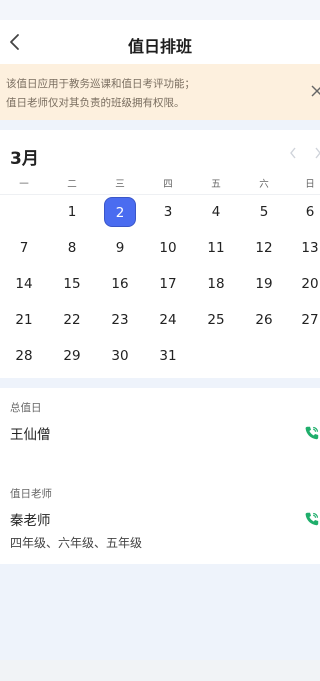 The image size is (320, 681). Describe the element at coordinates (72, 248) in the screenshot. I see `day-cell: 8` at that location.